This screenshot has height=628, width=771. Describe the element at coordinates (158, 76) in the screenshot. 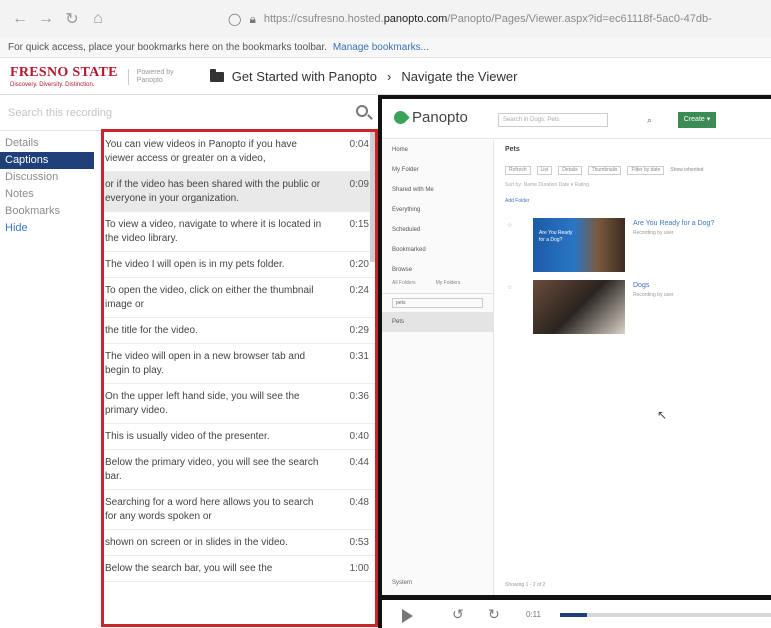

I see `powered-by-panopto: Powered by Panopto` at that location.